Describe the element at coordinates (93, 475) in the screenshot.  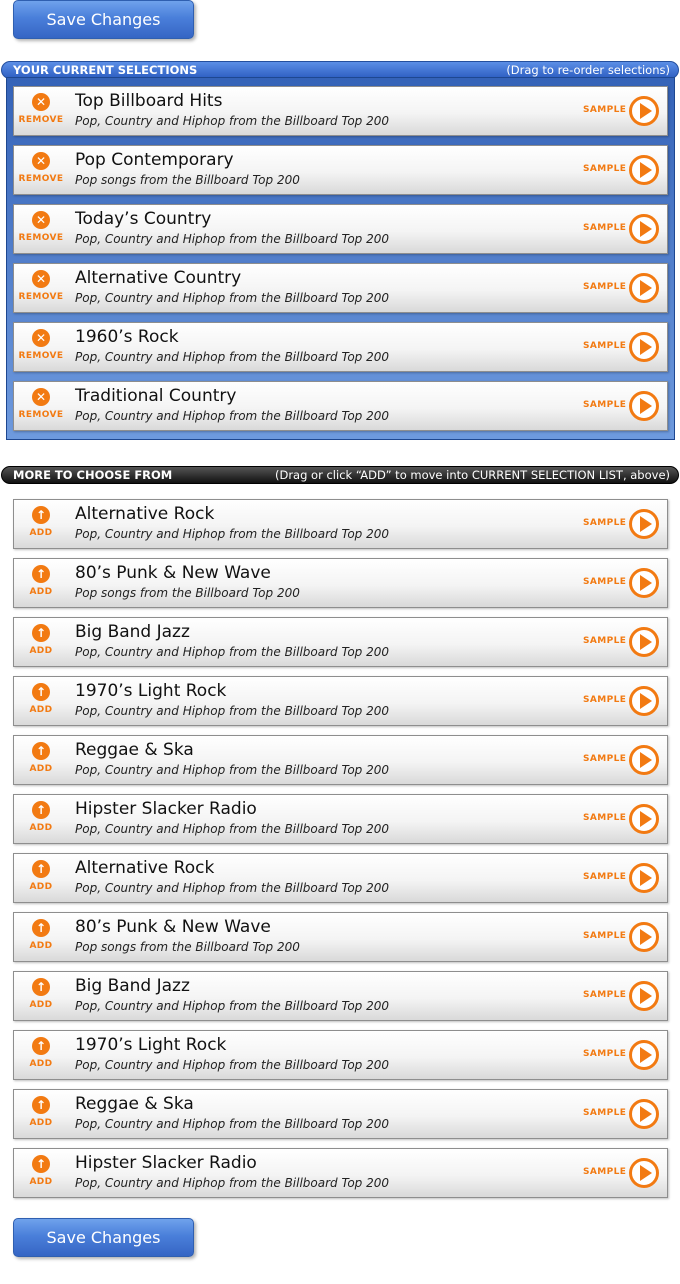
I see `more-to-choose-title: MORE TO CHOOSE FROM` at that location.